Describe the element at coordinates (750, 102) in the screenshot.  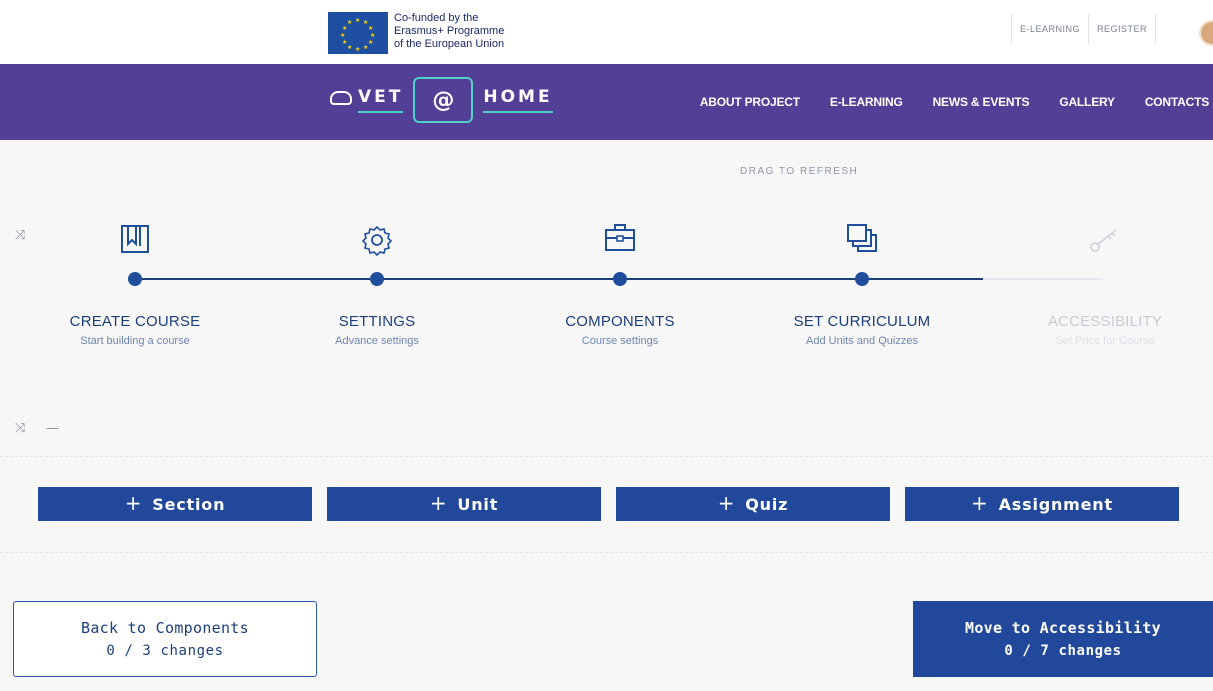
I see `nav-about-project: ABOUT PROJECT` at that location.